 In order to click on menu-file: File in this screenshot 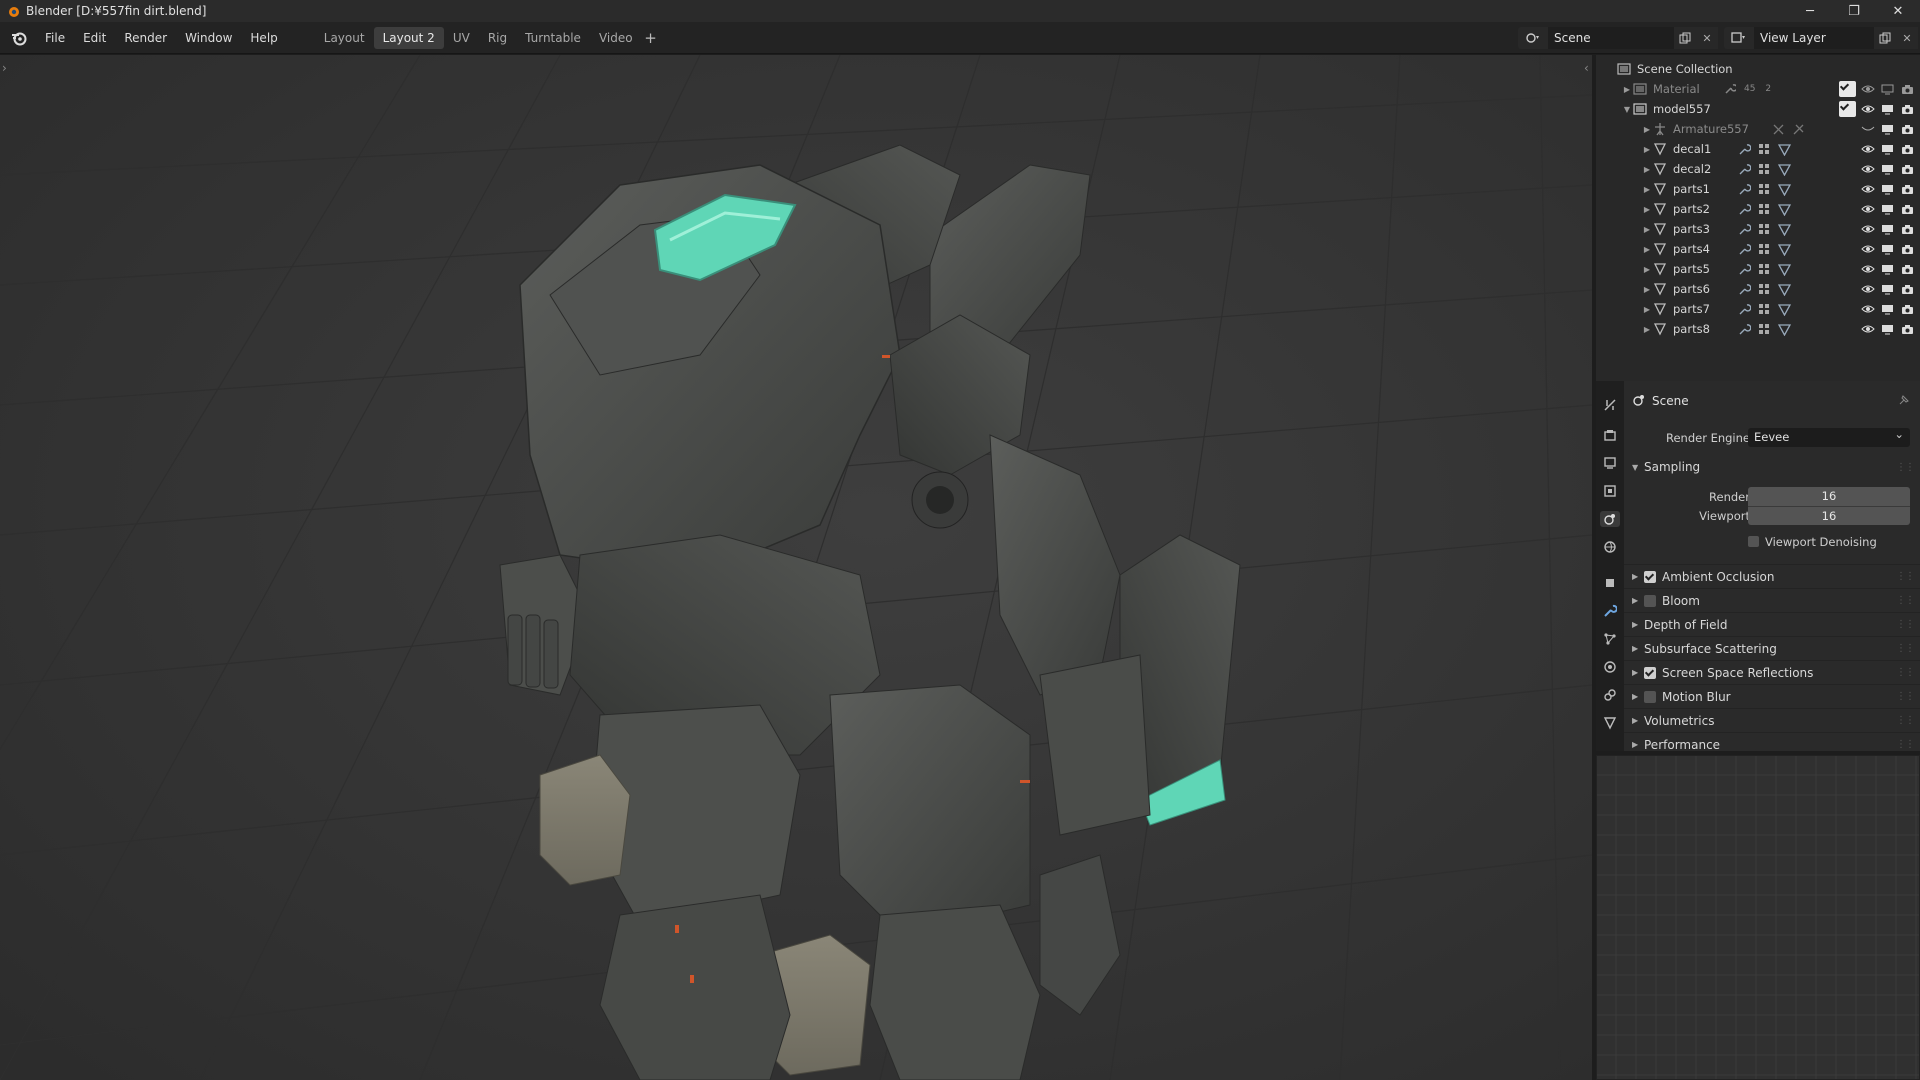, I will do `click(55, 38)`.